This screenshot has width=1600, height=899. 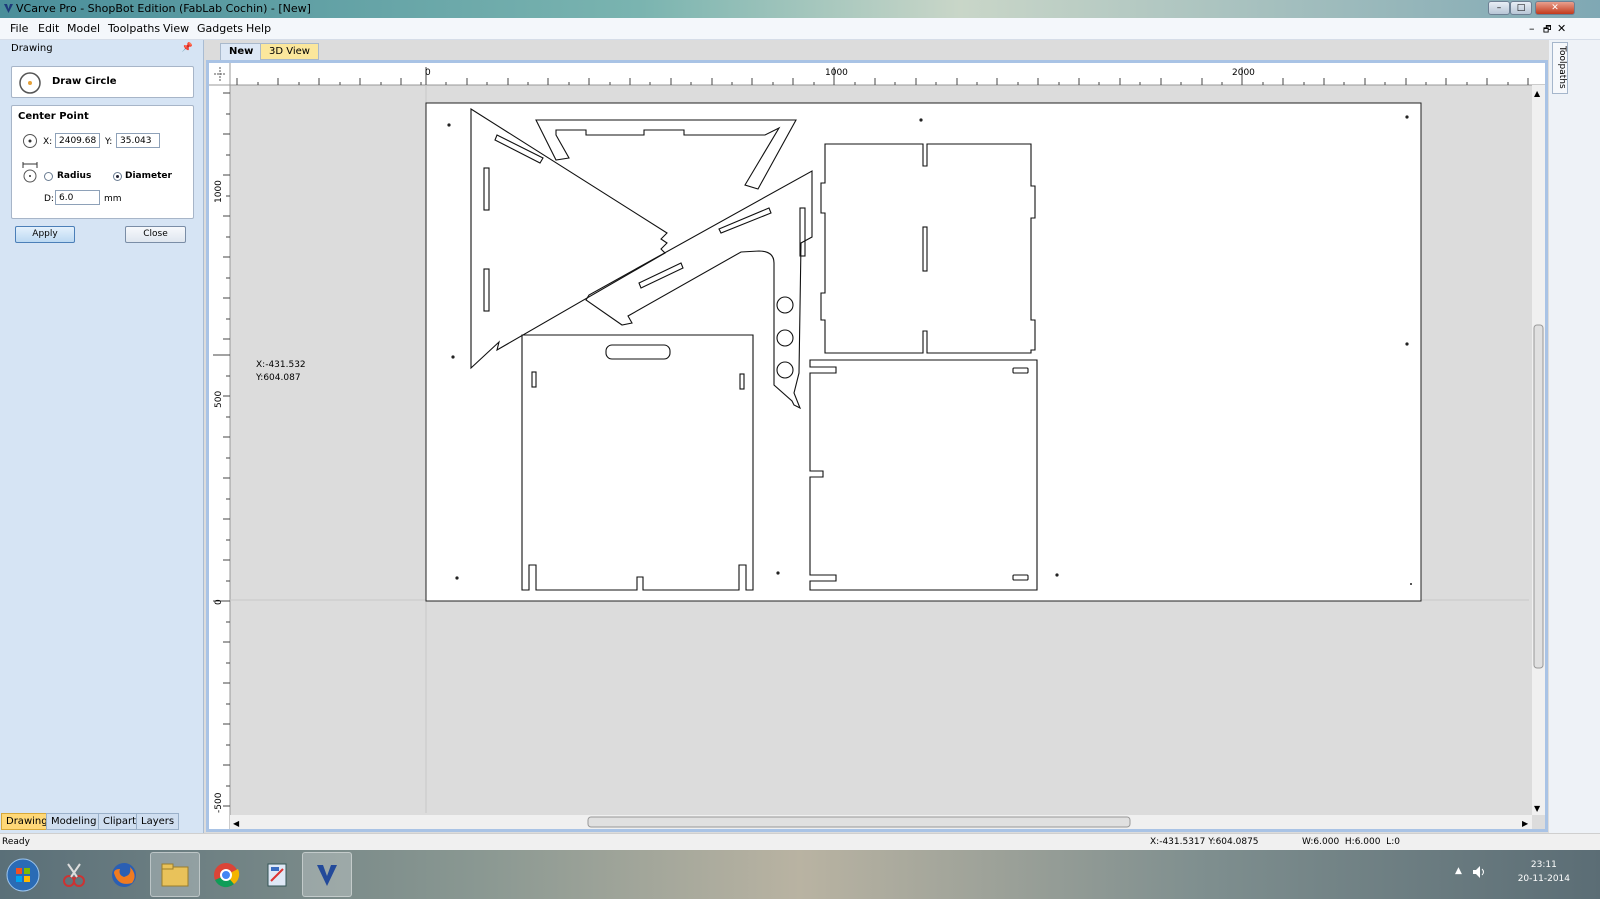 What do you see at coordinates (138, 140) in the screenshot?
I see `y-input` at bounding box center [138, 140].